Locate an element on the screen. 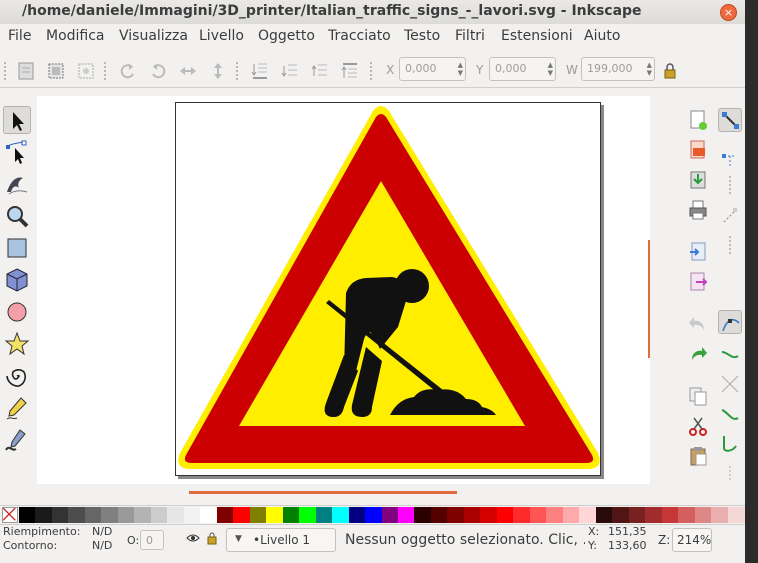 The width and height of the screenshot is (758, 563). flip-horizontal-icon is located at coordinates (188, 71).